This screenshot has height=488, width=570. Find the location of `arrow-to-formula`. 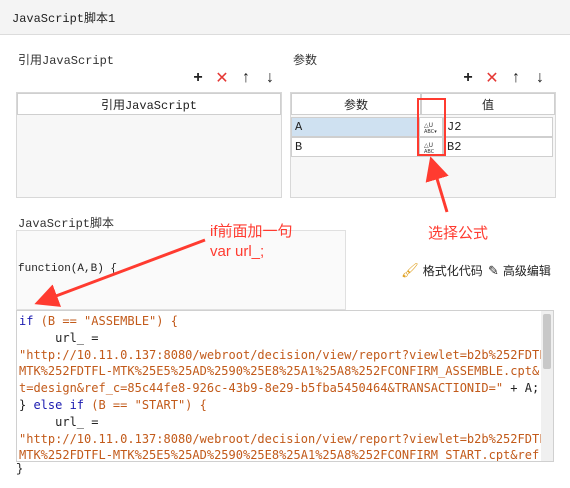

arrow-to-formula is located at coordinates (437, 184).